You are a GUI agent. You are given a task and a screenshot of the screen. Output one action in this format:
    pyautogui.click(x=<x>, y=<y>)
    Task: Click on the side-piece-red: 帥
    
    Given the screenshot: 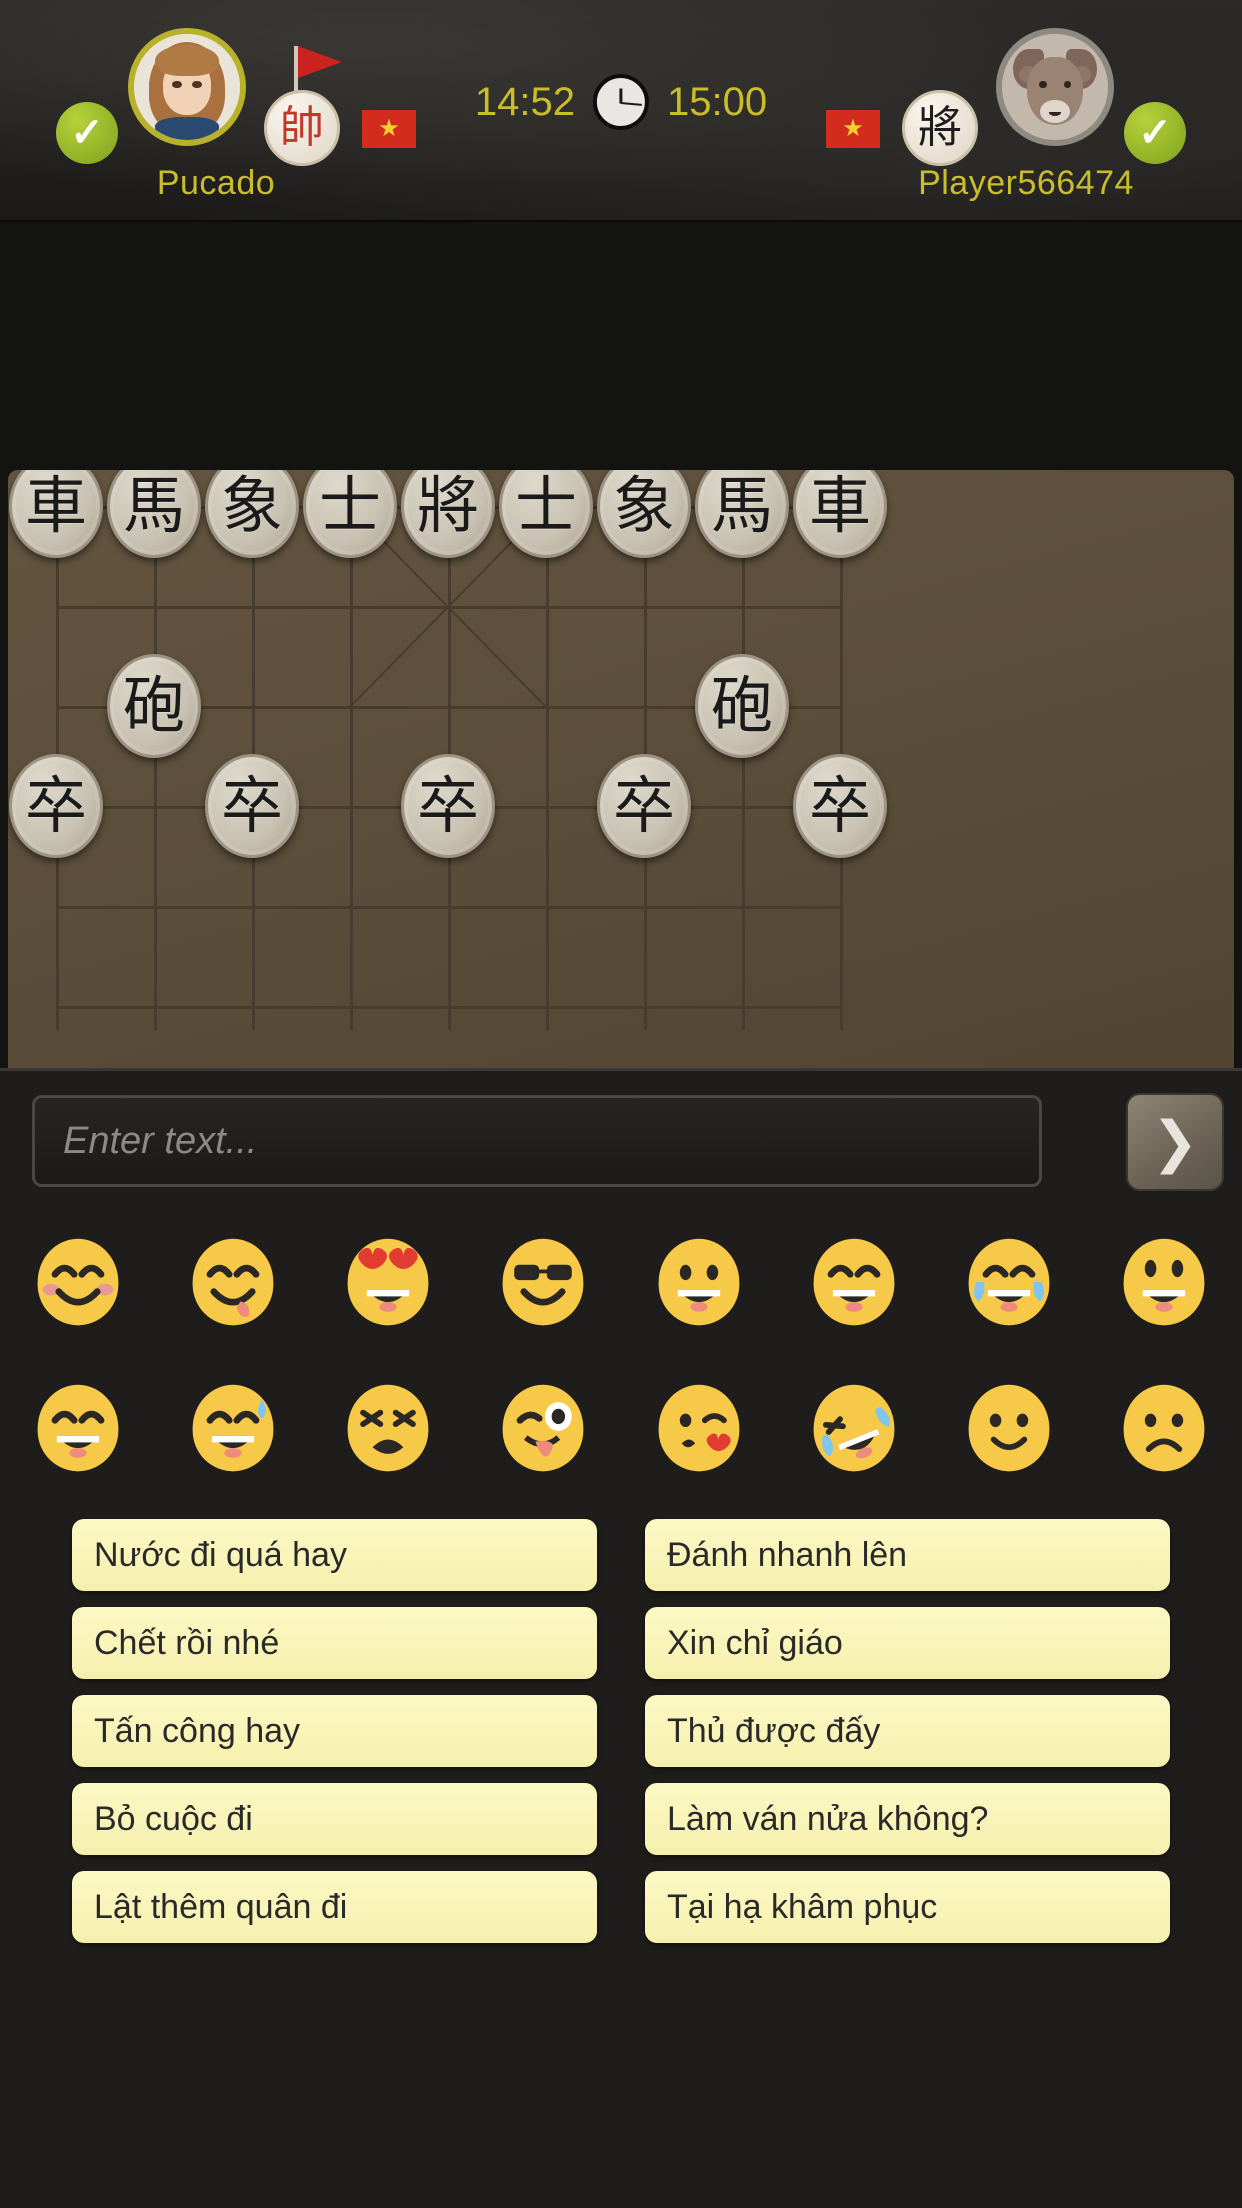 What is the action you would take?
    pyautogui.click(x=302, y=128)
    